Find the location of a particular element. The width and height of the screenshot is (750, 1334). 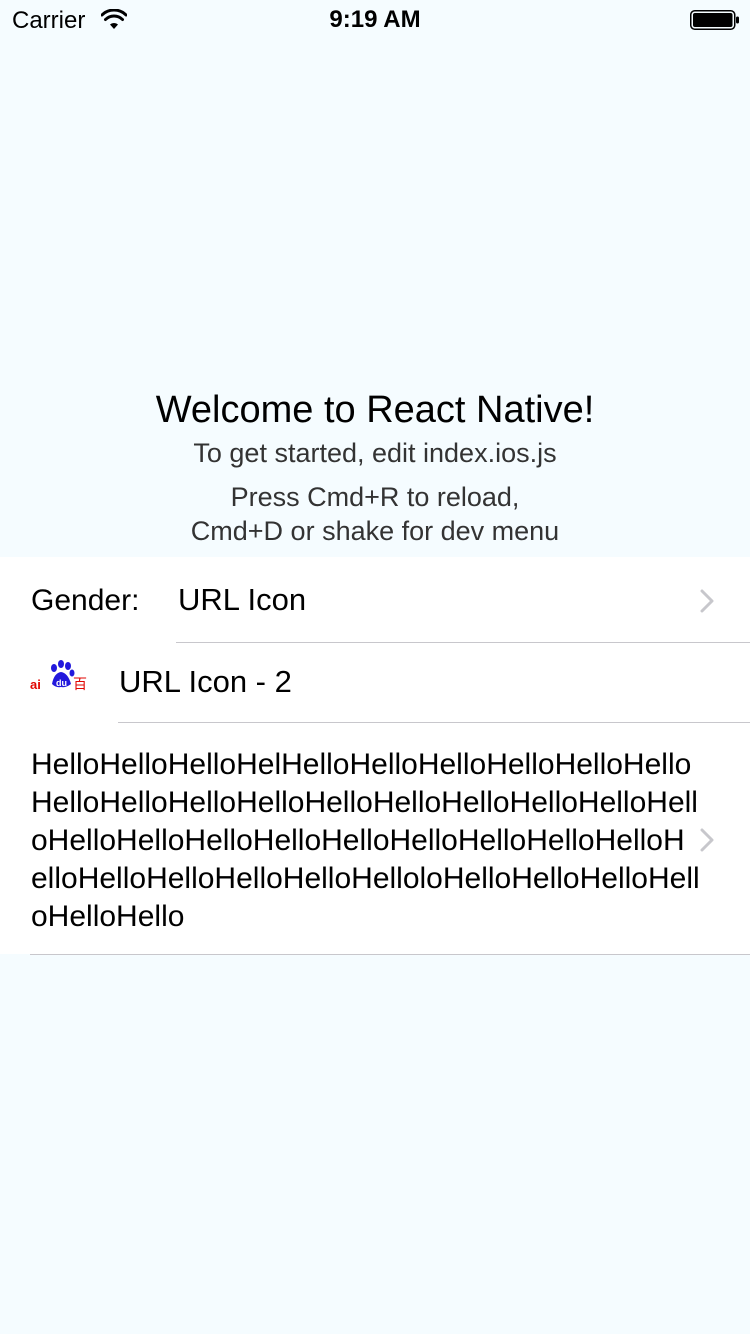

status-bar: Carrier 9:19 AM is located at coordinates (375, 20).